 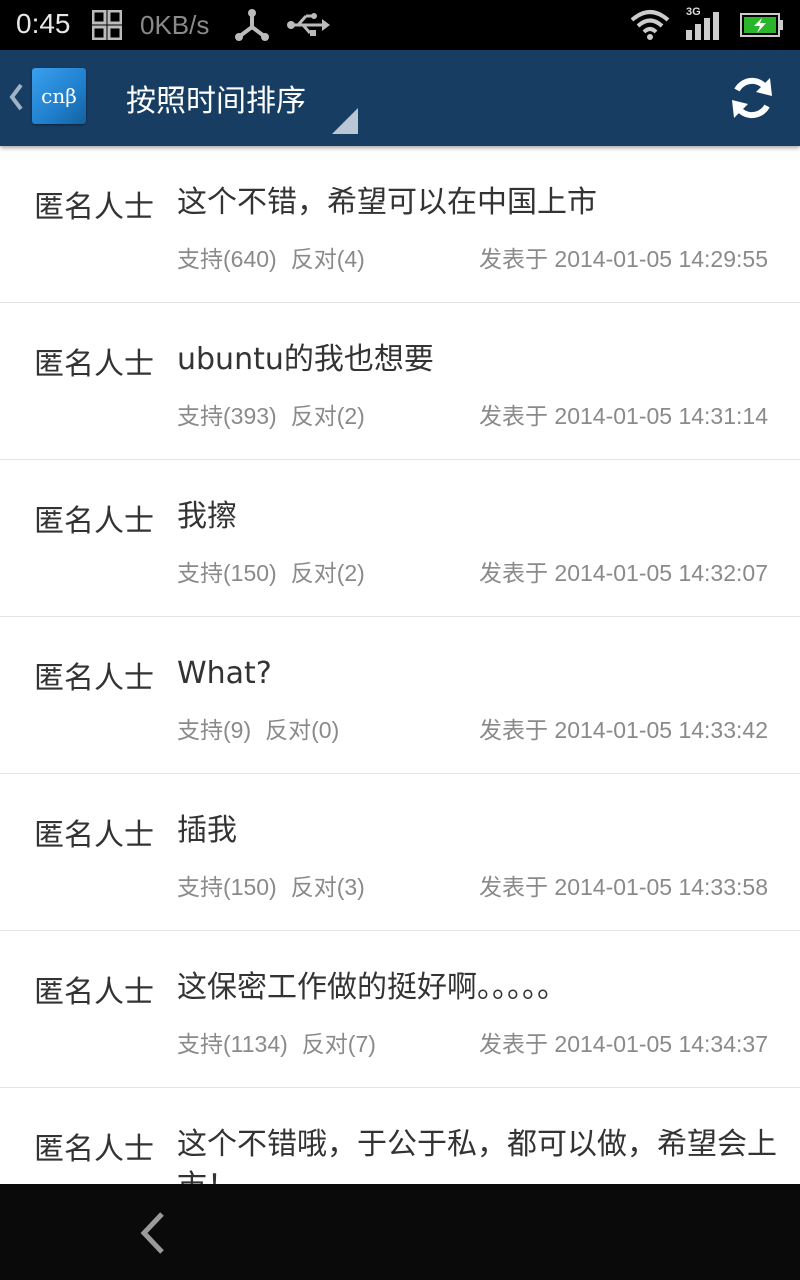 I want to click on comment-timestamp: 发表于 2014-01-05 14:29:55, so click(x=623, y=259).